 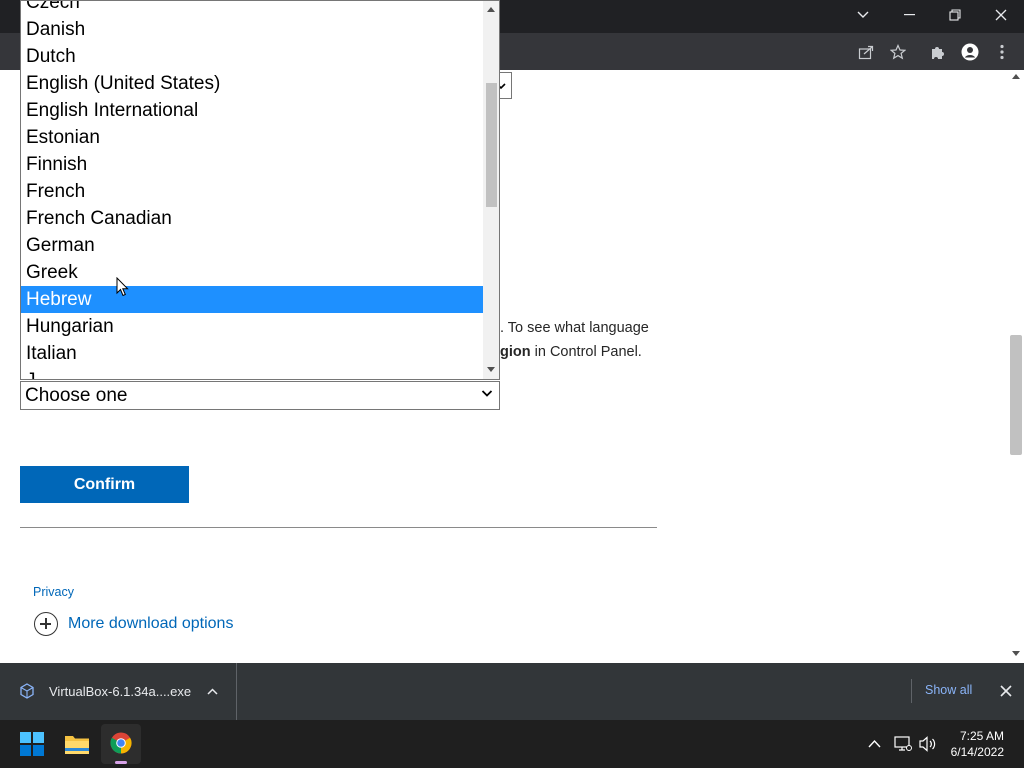 What do you see at coordinates (982, 736) in the screenshot?
I see `clock-time: 7:25 AM` at bounding box center [982, 736].